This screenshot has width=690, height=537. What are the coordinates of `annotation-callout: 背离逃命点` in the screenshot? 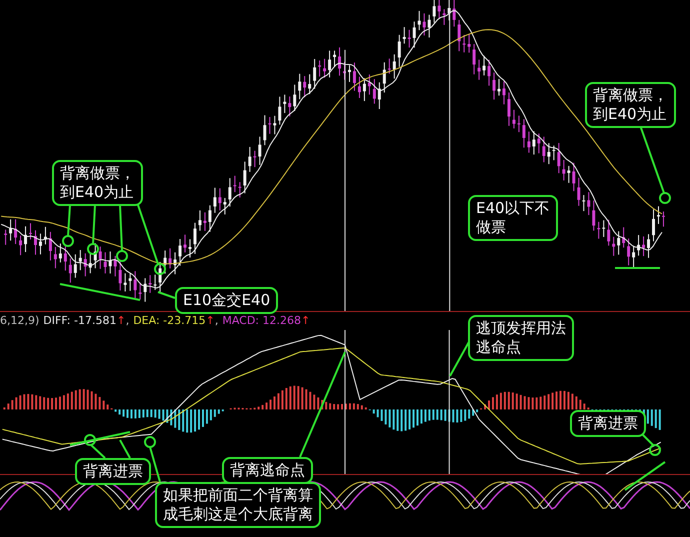 It's located at (267, 470).